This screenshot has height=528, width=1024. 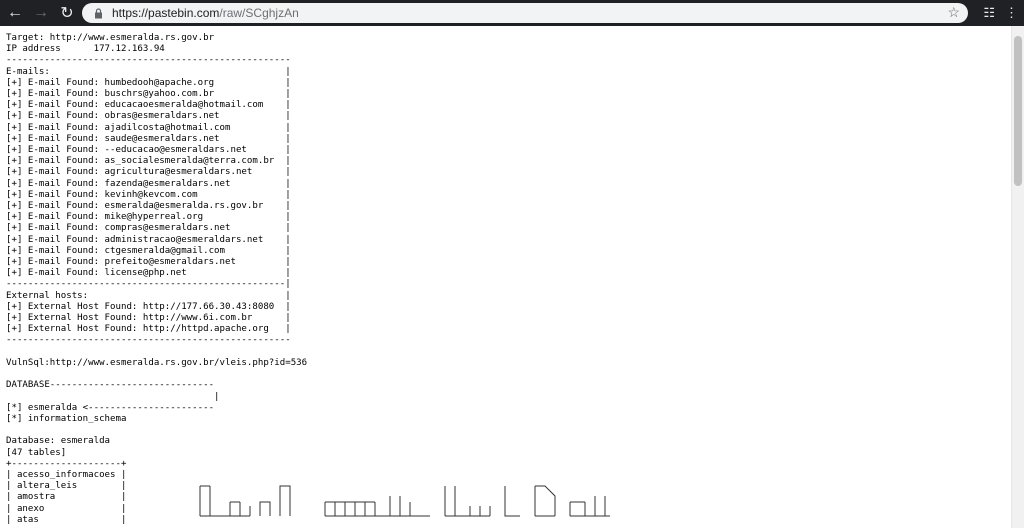 I want to click on text-line: [+] E-mail Found: license@php.net |, so click(x=148, y=273).